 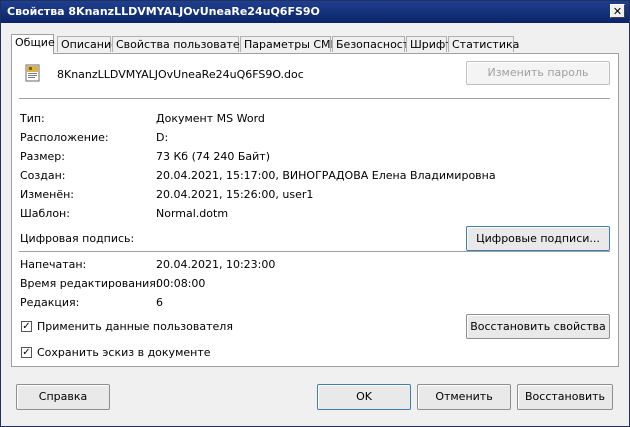 What do you see at coordinates (464, 397) in the screenshot?
I see `cancel-button: Отменить` at bounding box center [464, 397].